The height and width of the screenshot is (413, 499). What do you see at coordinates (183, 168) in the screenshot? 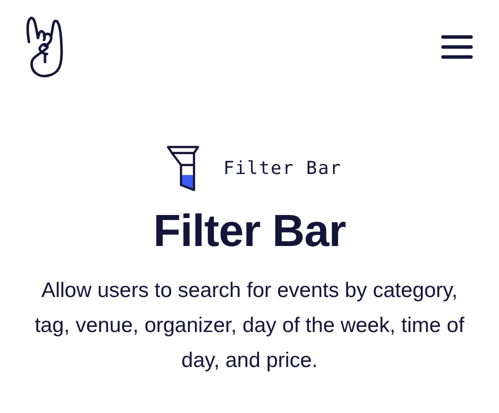
I see `funnel-icon` at bounding box center [183, 168].